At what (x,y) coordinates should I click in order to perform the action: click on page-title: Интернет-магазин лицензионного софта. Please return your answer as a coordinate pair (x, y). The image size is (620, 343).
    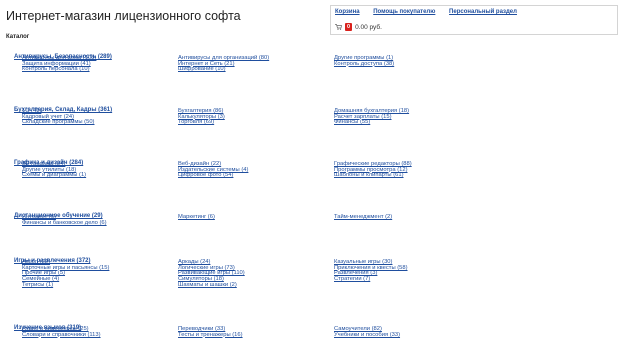
    Looking at the image, I should click on (123, 16).